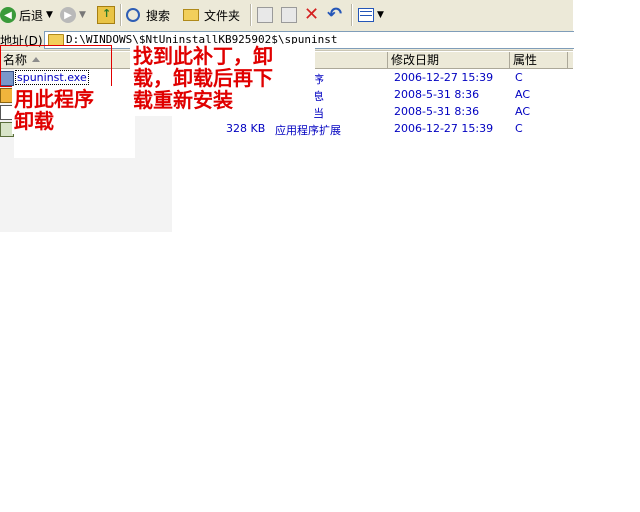 This screenshot has height=512, width=640. Describe the element at coordinates (415, 60) in the screenshot. I see `column-modified-label: 修改日期` at that location.